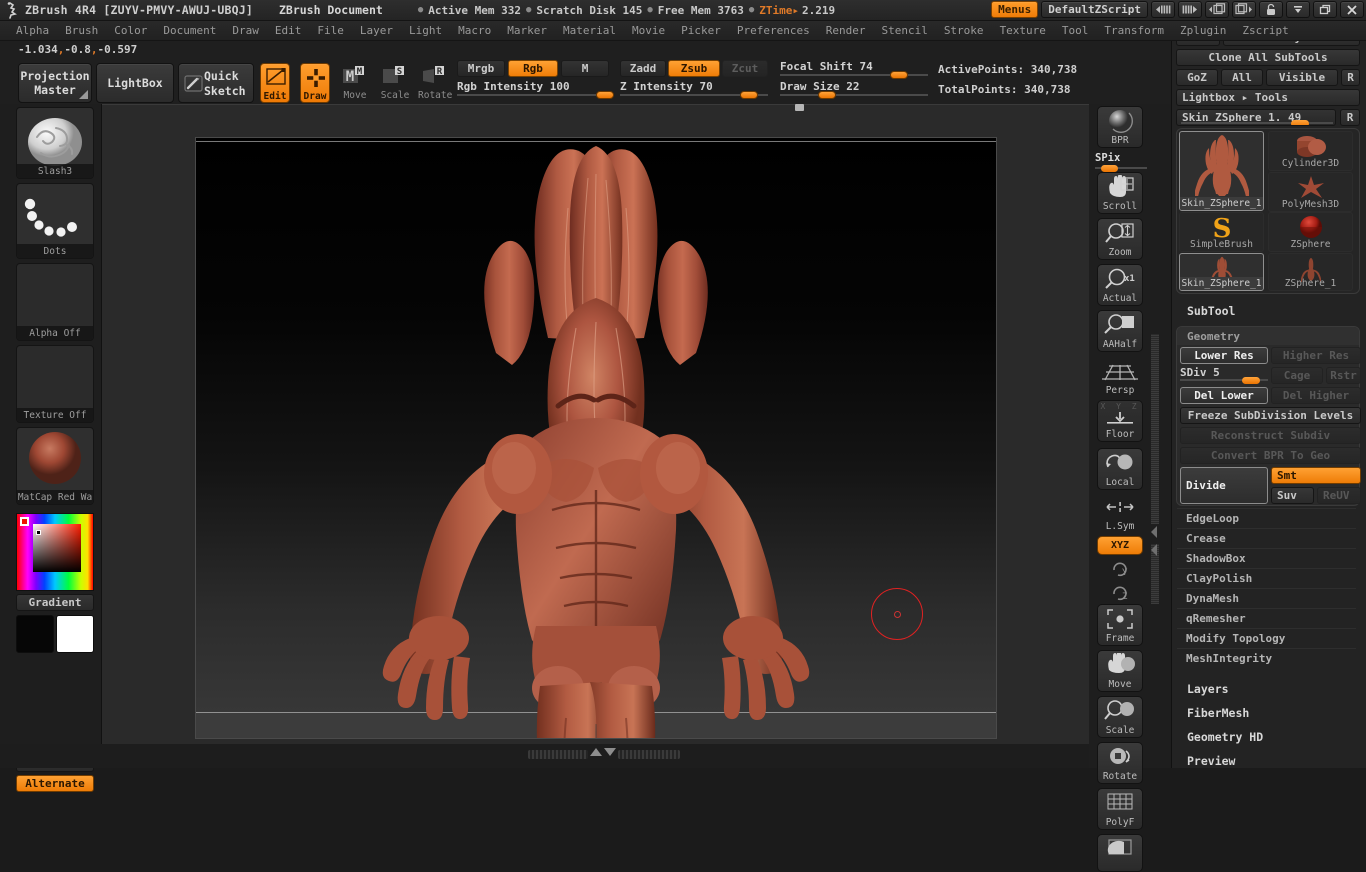 Image resolution: width=1366 pixels, height=872 pixels. Describe the element at coordinates (745, 68) in the screenshot. I see `zcut-toggle: Zcut` at that location.